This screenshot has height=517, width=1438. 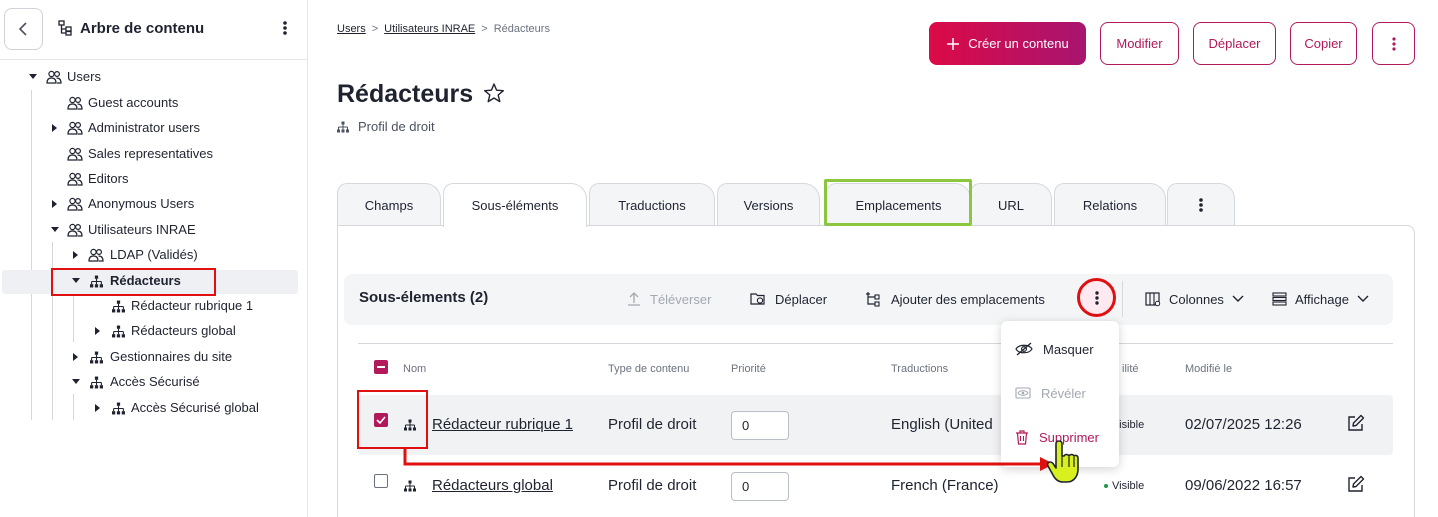 I want to click on tree-item-redacteur-rubrique-1: Rédacteur rubrique 1, so click(x=150, y=306).